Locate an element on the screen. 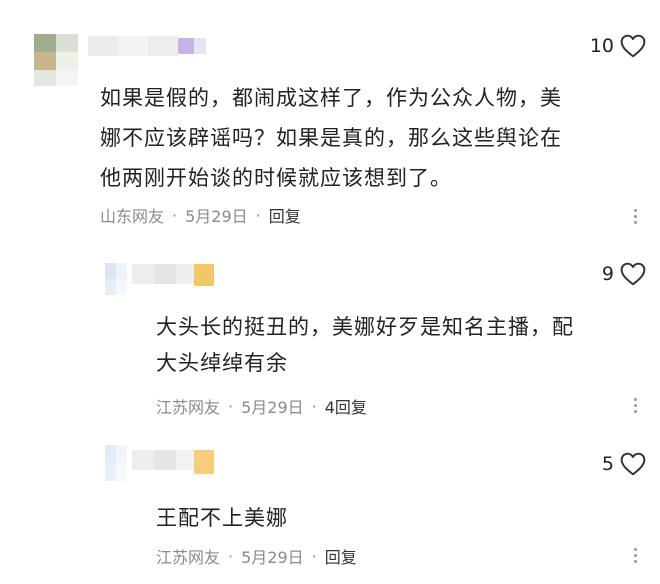  like-button: 10 is located at coordinates (618, 46).